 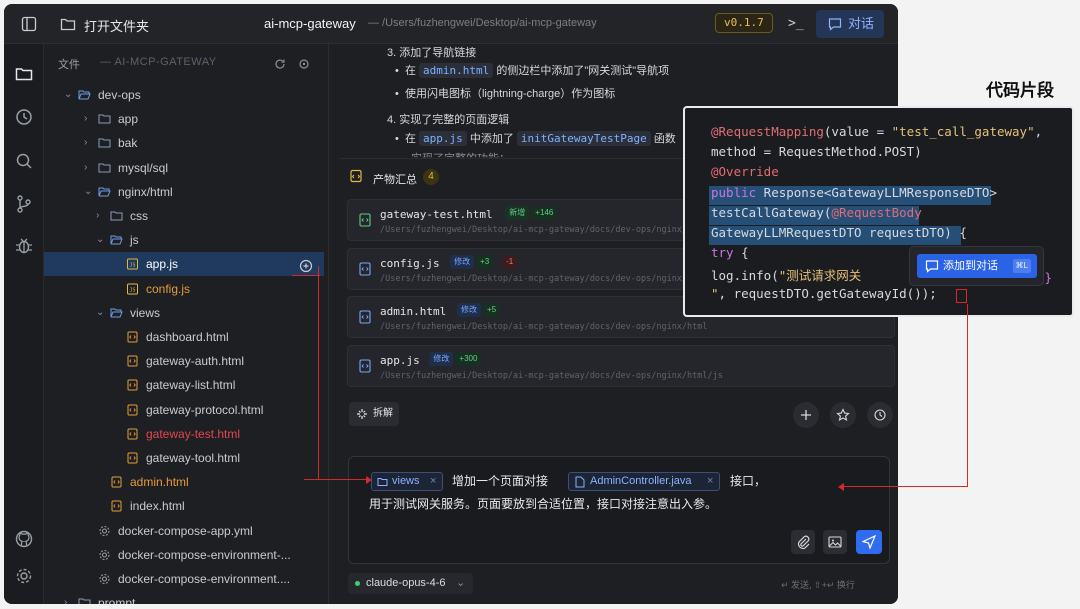 I want to click on tree-item: gateway-auth.html, so click(x=184, y=361).